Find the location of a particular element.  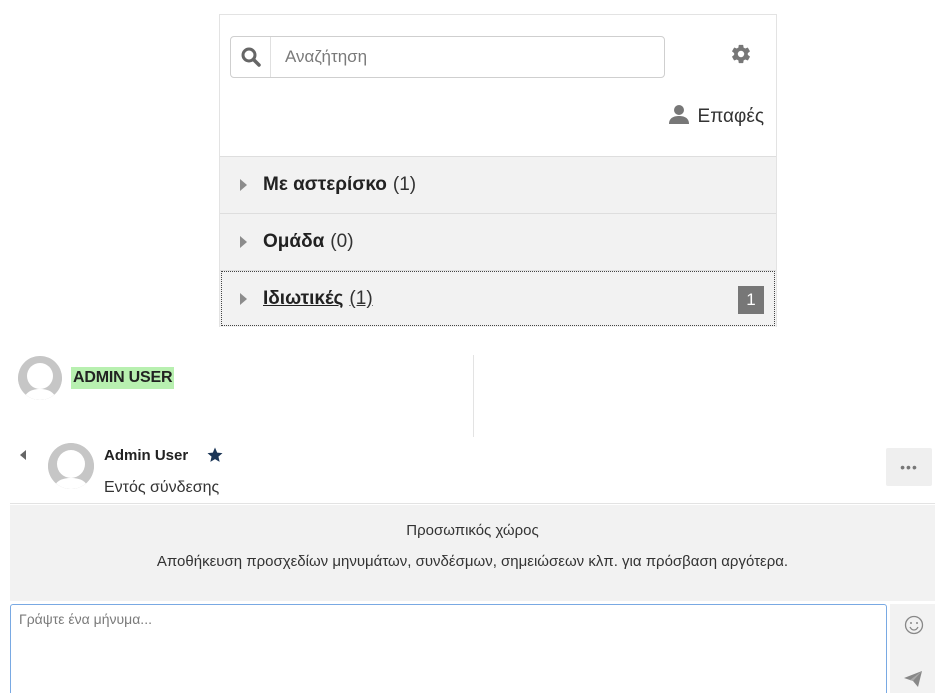

ellipsis-icon: ••• is located at coordinates (909, 467).